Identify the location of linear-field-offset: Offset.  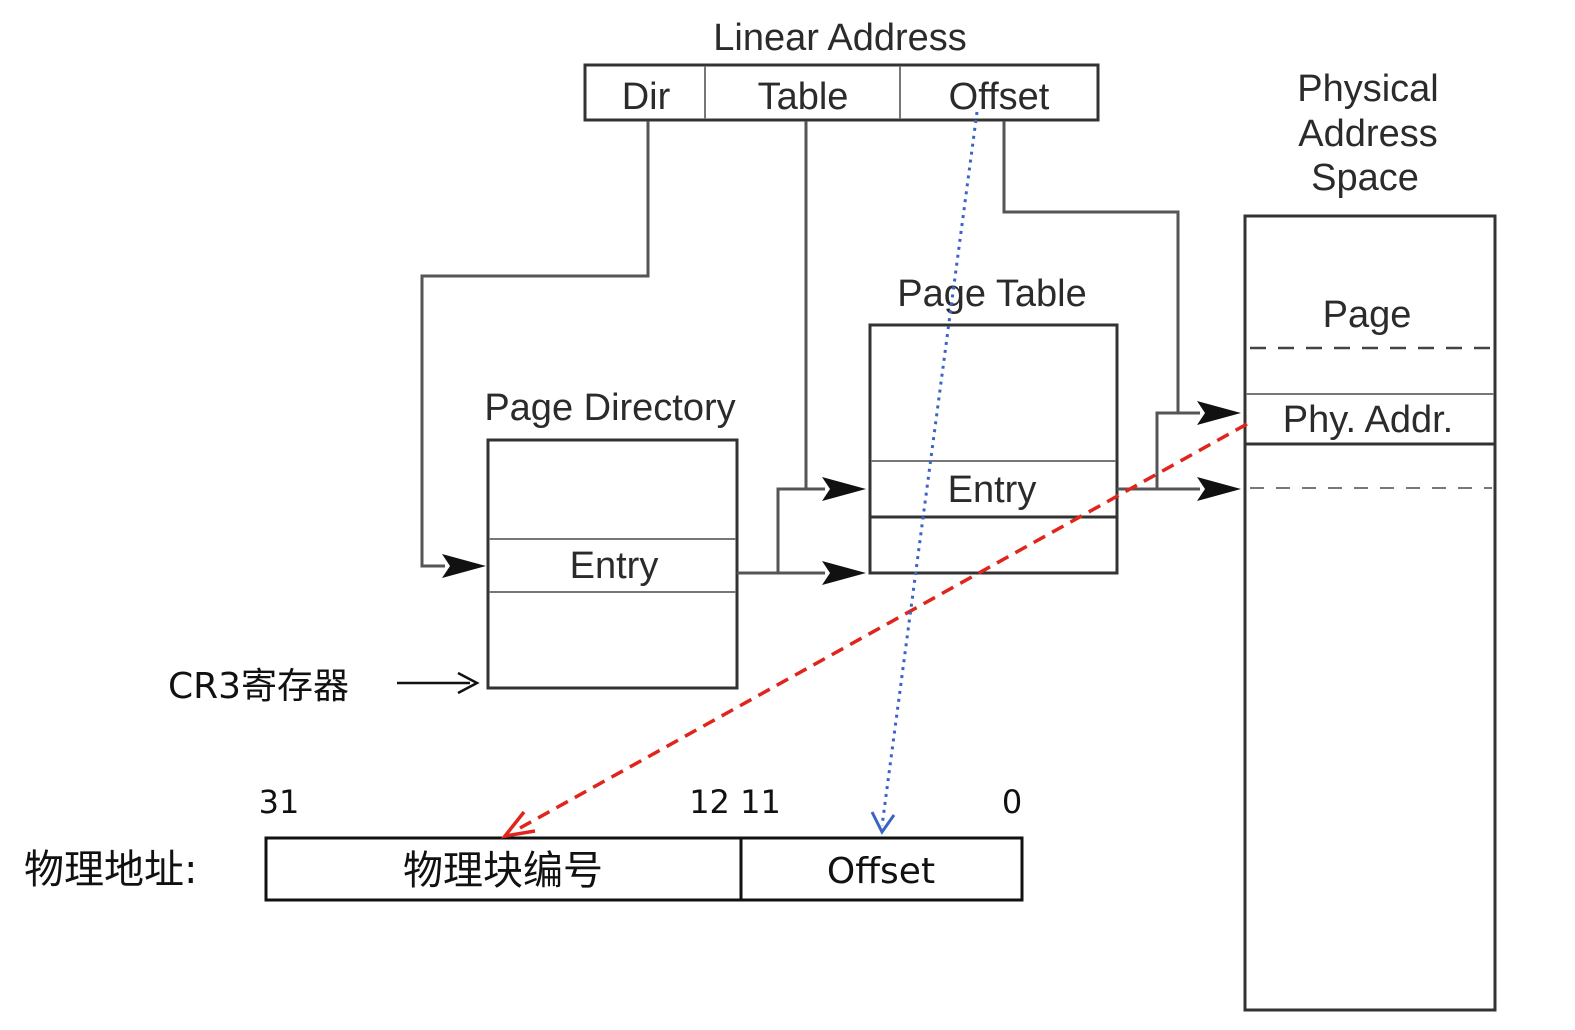
(999, 97).